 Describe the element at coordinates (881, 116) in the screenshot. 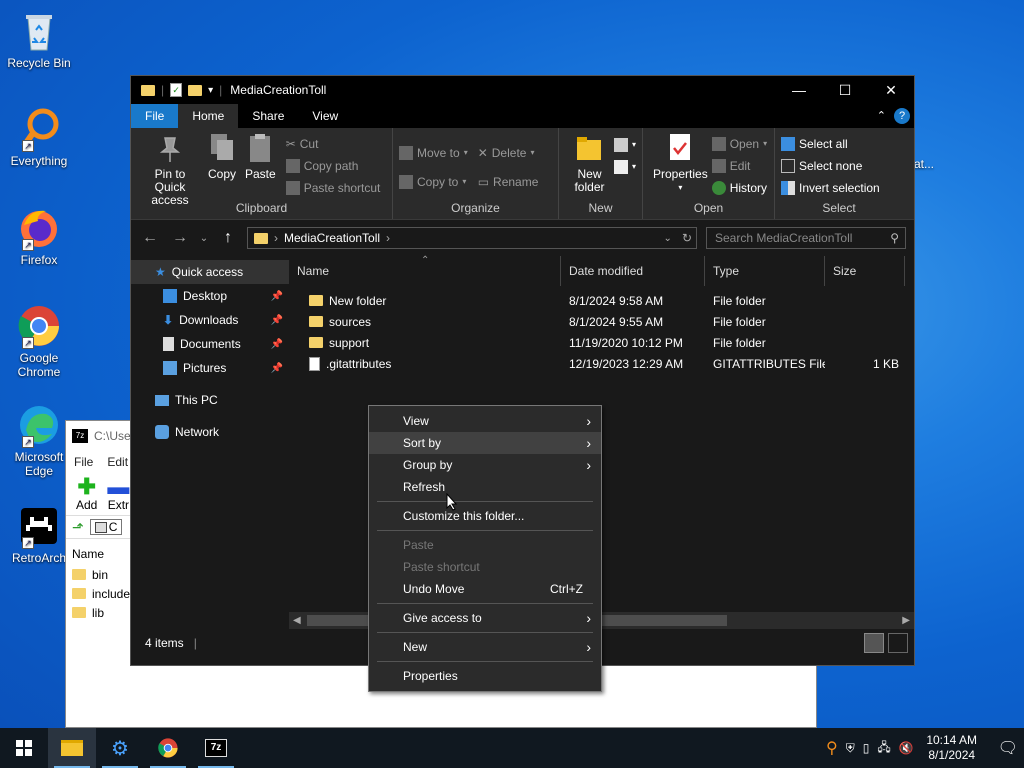

I see `collapse-ribbon-icon: ⌃` at that location.